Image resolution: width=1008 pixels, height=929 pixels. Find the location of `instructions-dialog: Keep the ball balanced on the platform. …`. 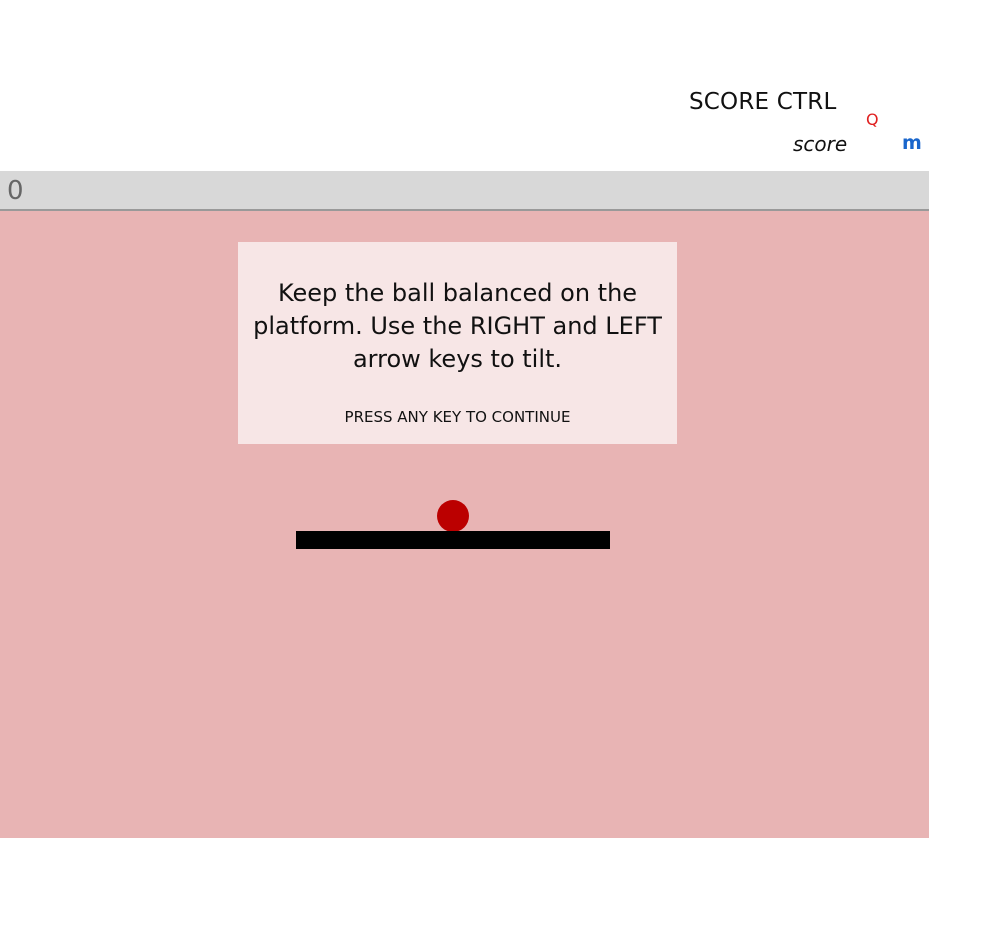

instructions-dialog: Keep the ball balanced on the platform. … is located at coordinates (457, 343).